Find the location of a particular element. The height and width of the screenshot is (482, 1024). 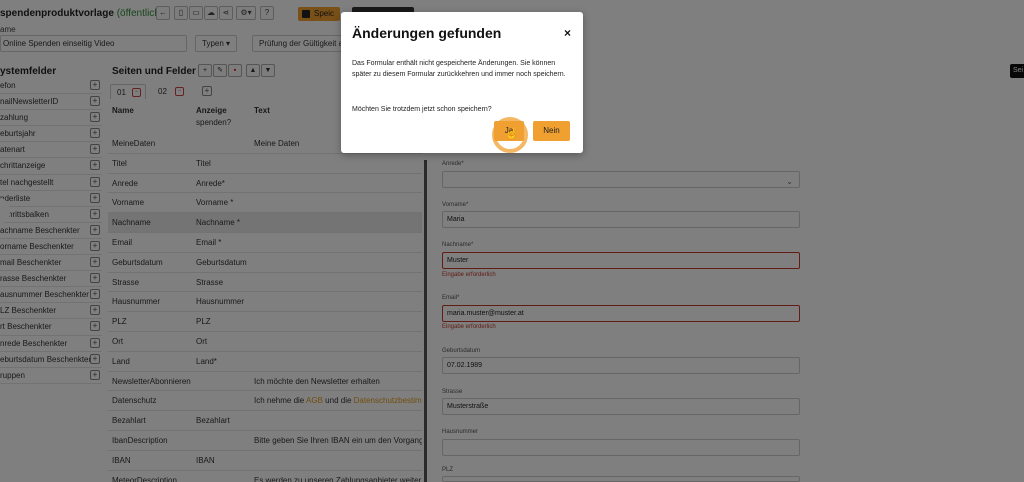

dialog-title: Änderungen gefunden is located at coordinates (427, 33).